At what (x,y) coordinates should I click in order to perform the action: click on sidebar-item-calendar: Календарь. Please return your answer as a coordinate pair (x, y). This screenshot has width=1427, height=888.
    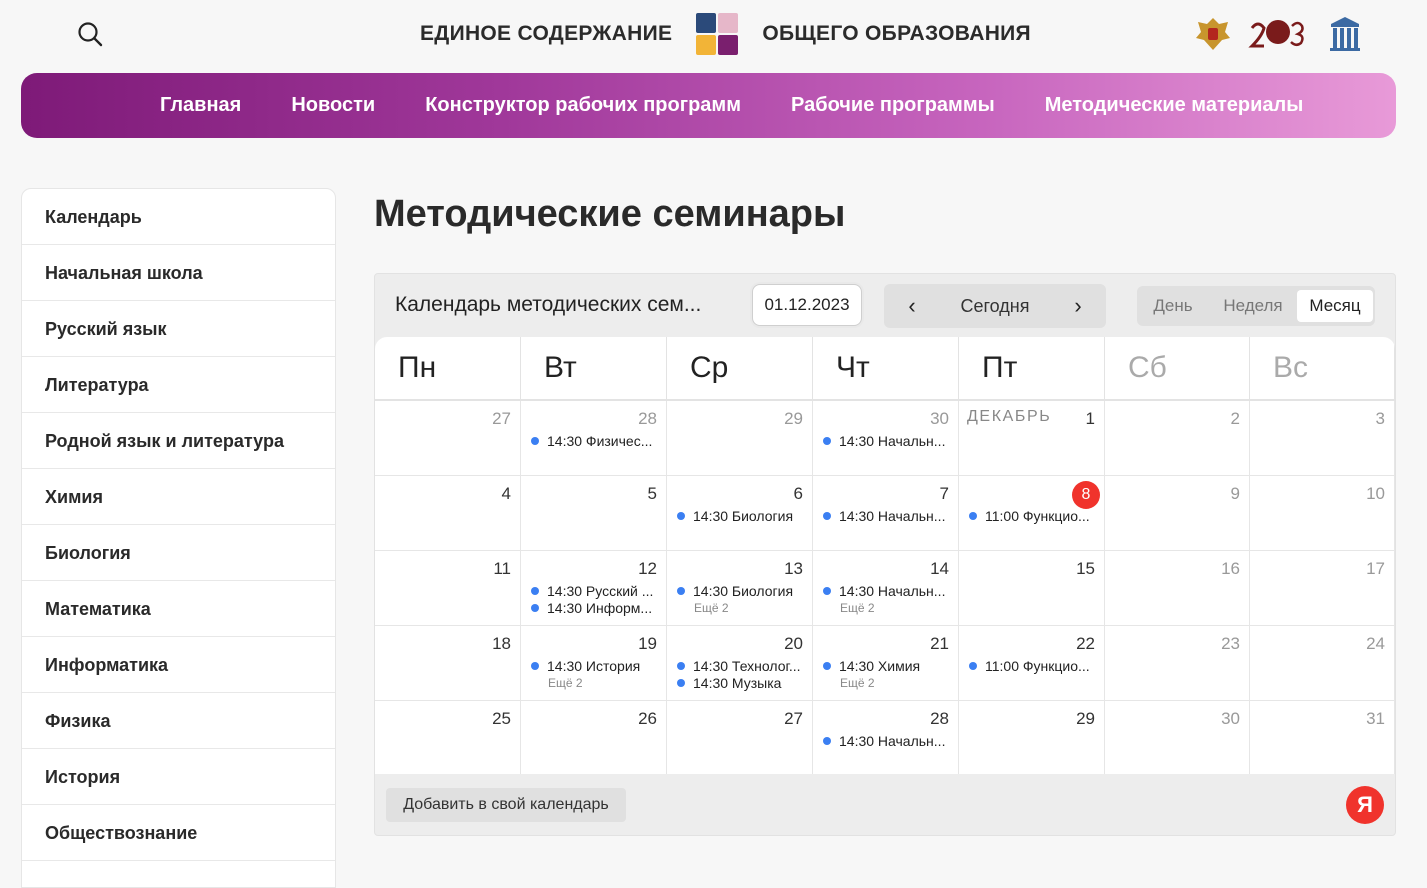
    Looking at the image, I should click on (178, 217).